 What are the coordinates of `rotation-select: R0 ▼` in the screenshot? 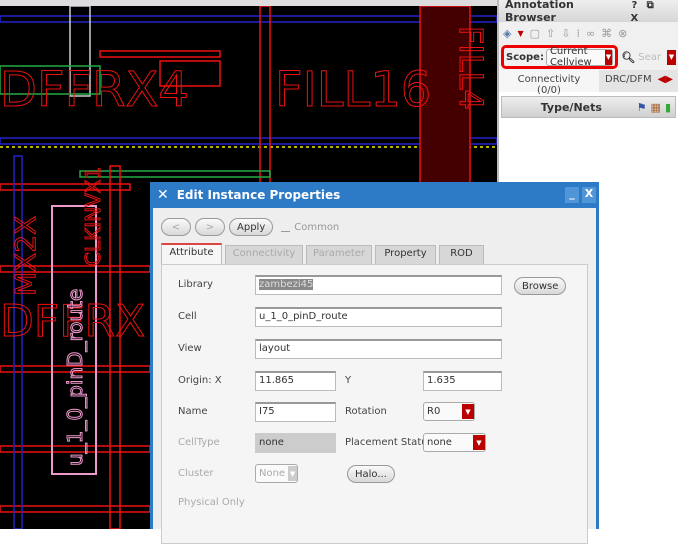 It's located at (449, 411).